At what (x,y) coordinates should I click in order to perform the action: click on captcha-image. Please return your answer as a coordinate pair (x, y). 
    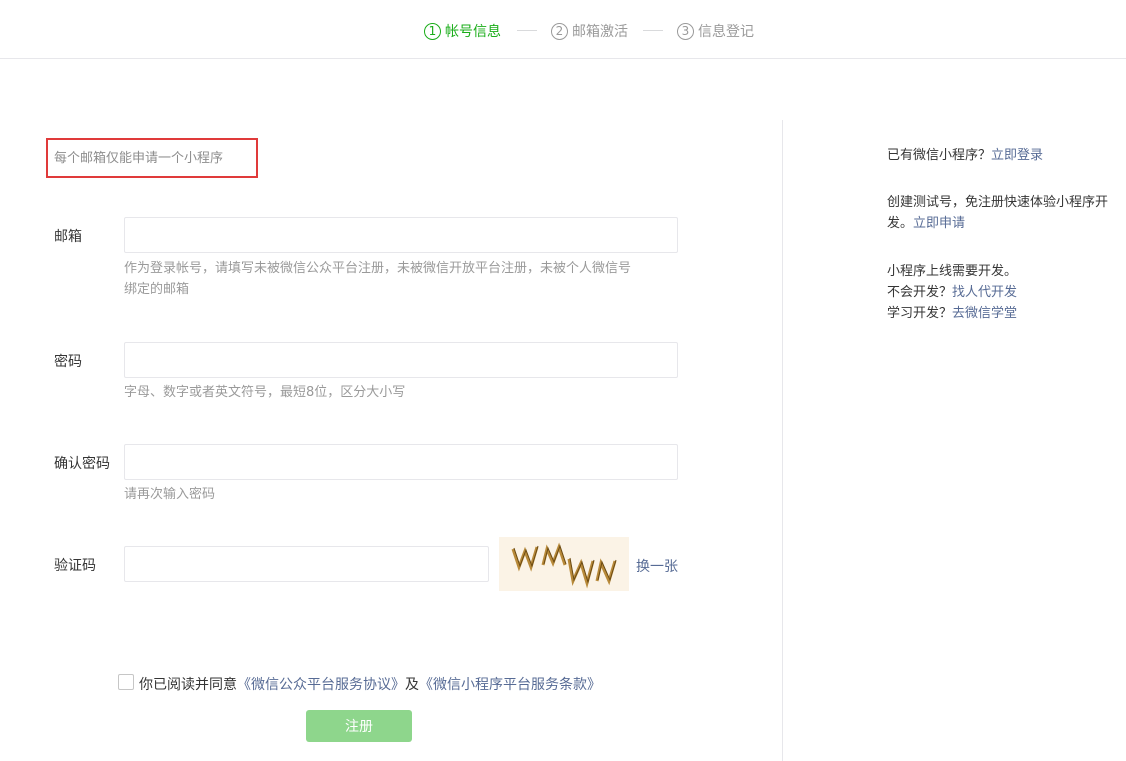
    Looking at the image, I should click on (564, 564).